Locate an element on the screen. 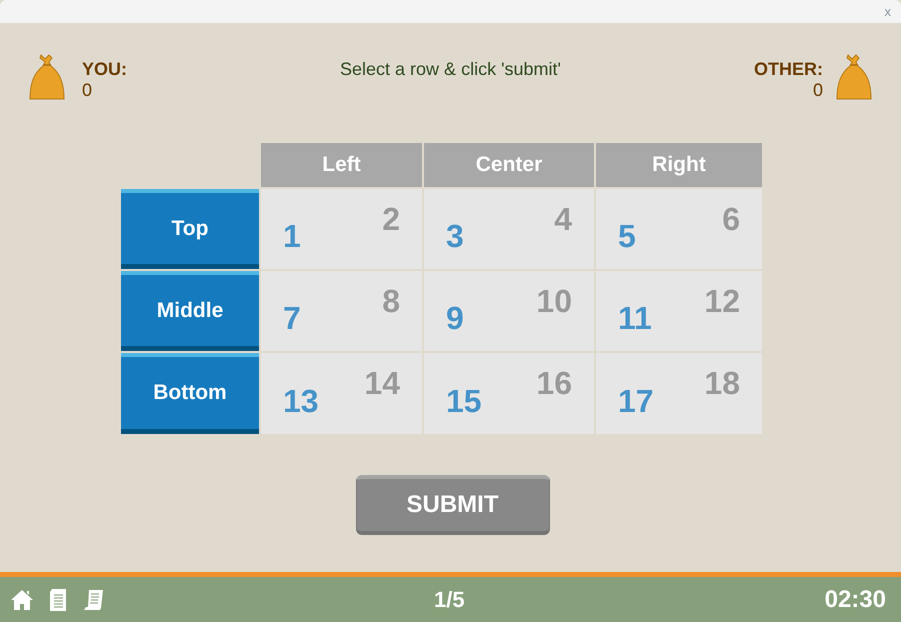 The image size is (901, 622). other-payoff: 10 is located at coordinates (554, 301).